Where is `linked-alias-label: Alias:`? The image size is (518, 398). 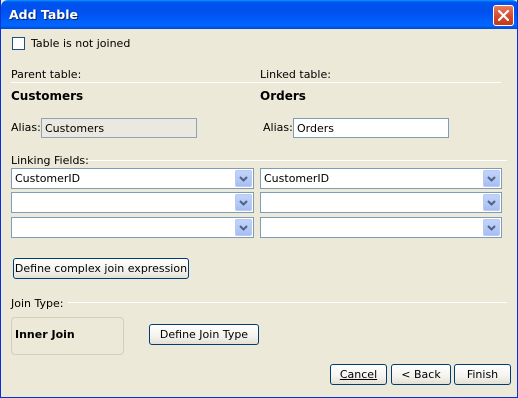 linked-alias-label: Alias: is located at coordinates (278, 127).